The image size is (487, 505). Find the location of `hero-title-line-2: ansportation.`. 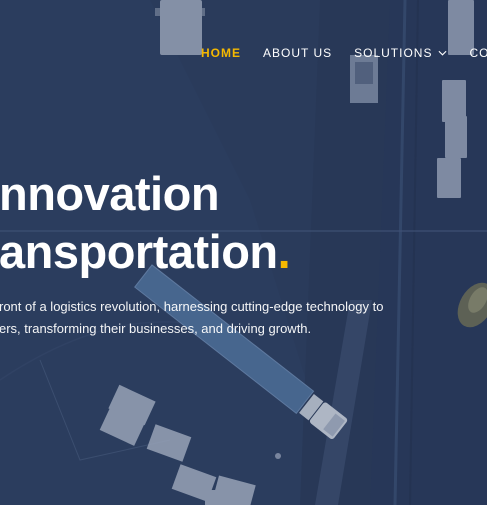

hero-title-line-2: ansportation. is located at coordinates (145, 252).